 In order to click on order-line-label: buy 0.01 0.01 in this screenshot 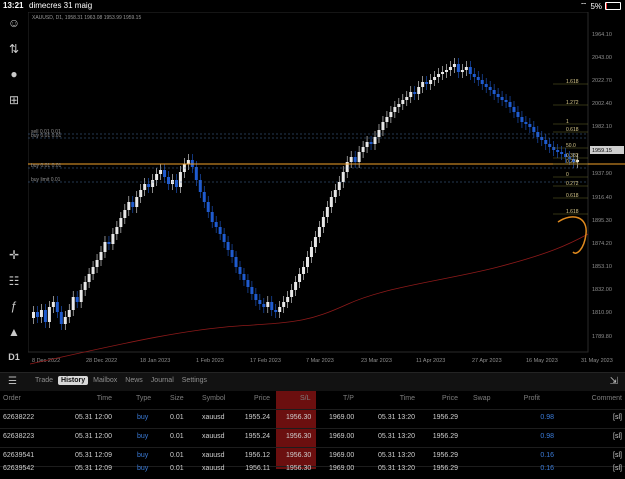, I will do `click(46, 136)`.